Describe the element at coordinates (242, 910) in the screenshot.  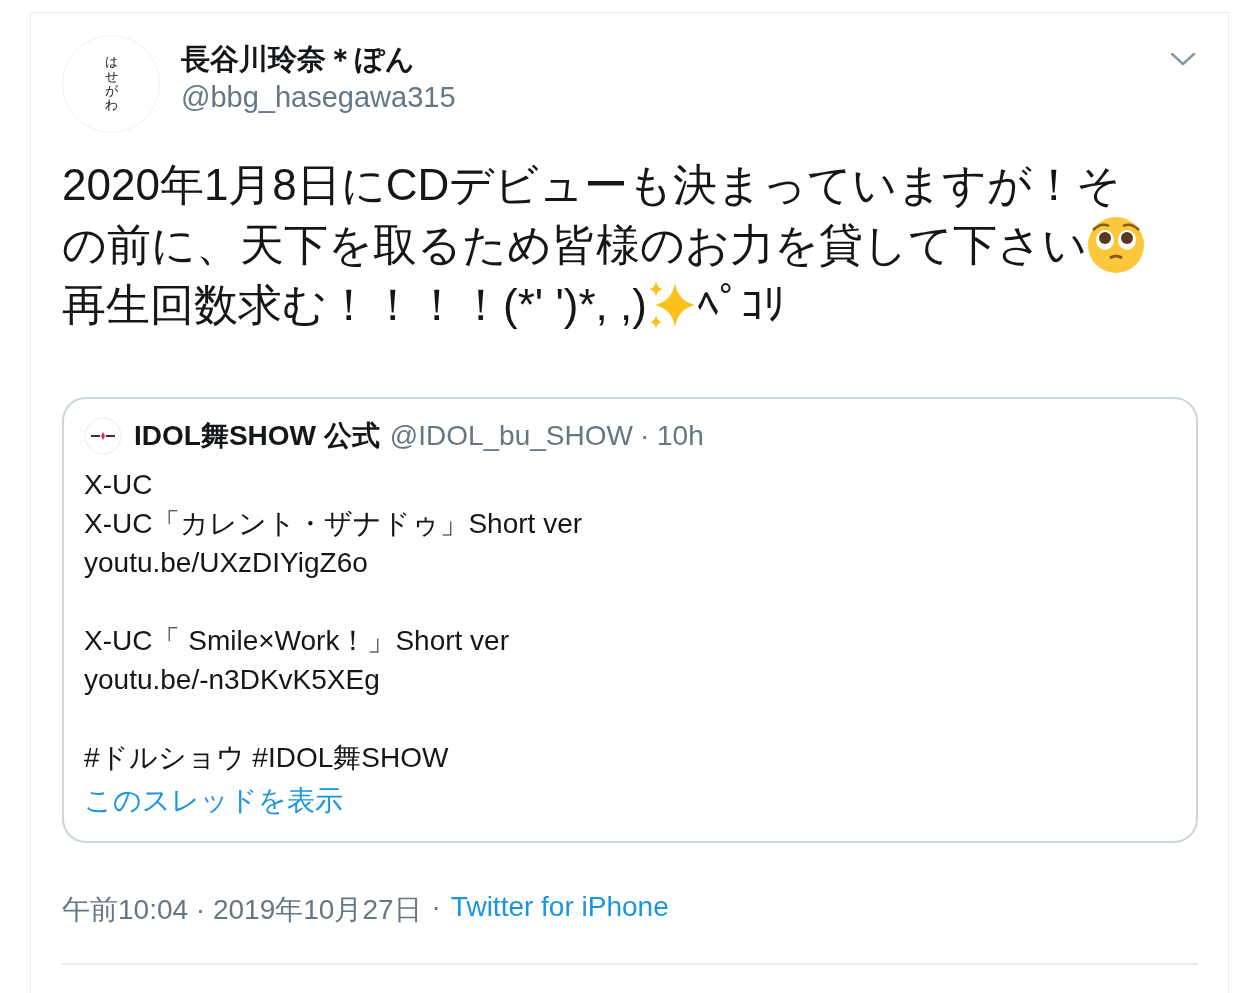
I see `tweet-timestamp: 午前10:04 · 2019年10月27日` at that location.